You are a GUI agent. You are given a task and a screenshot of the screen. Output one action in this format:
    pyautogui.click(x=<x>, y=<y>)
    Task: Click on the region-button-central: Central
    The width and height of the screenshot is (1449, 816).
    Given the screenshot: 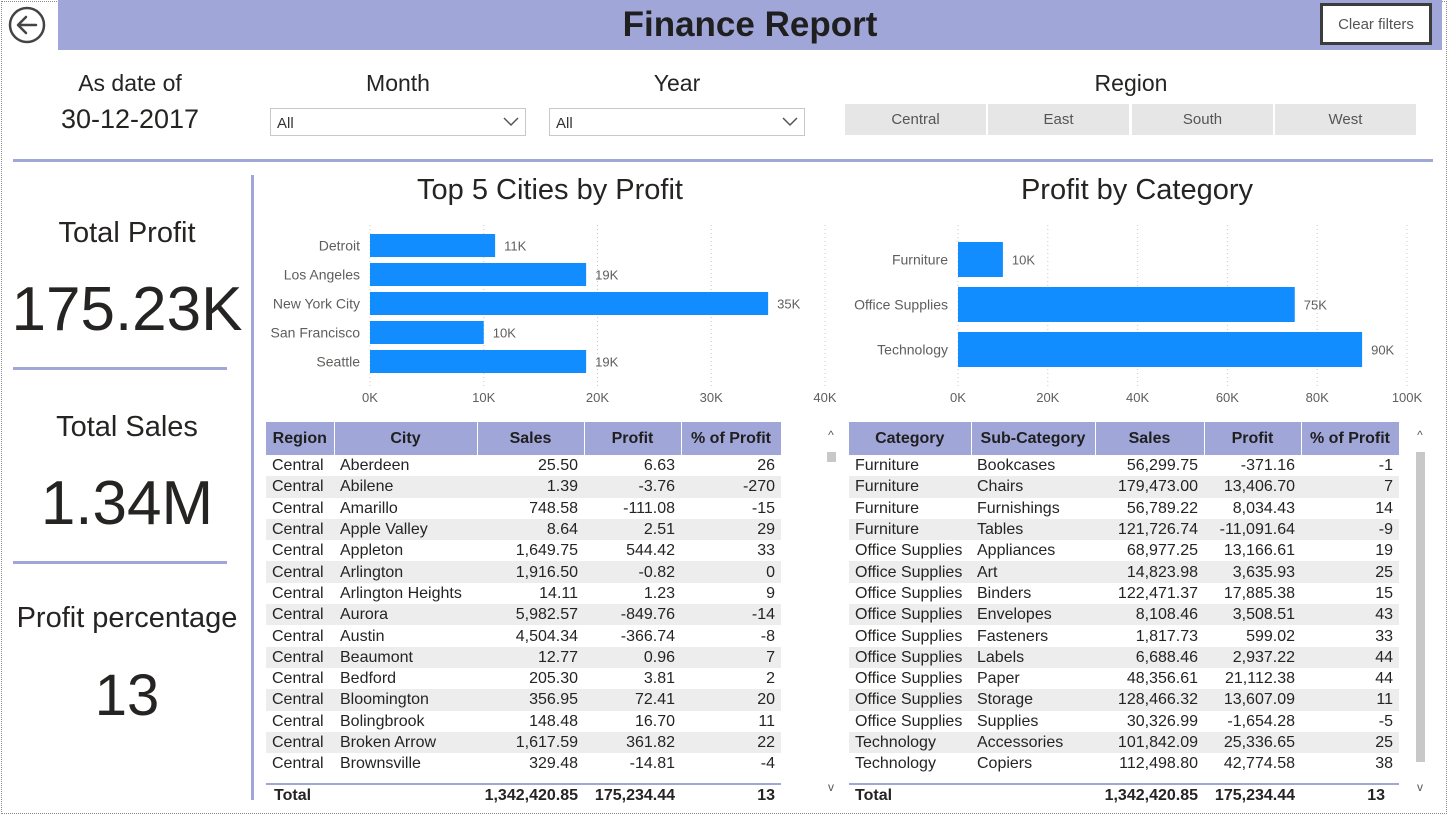 What is the action you would take?
    pyautogui.click(x=915, y=119)
    